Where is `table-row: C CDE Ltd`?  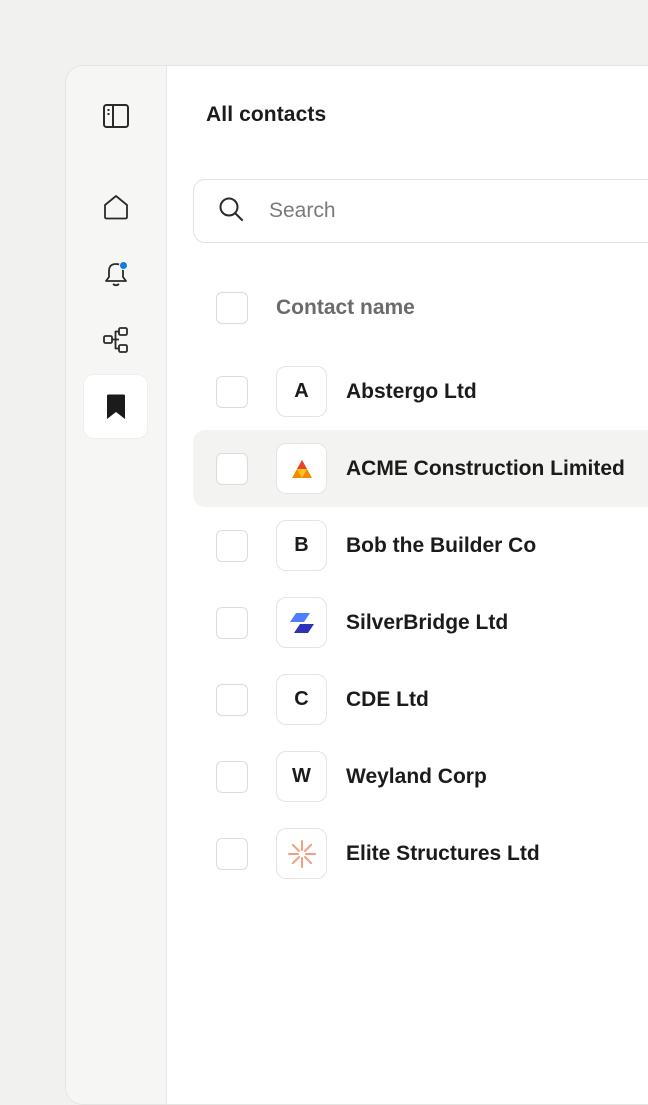 table-row: C CDE Ltd is located at coordinates (420, 699).